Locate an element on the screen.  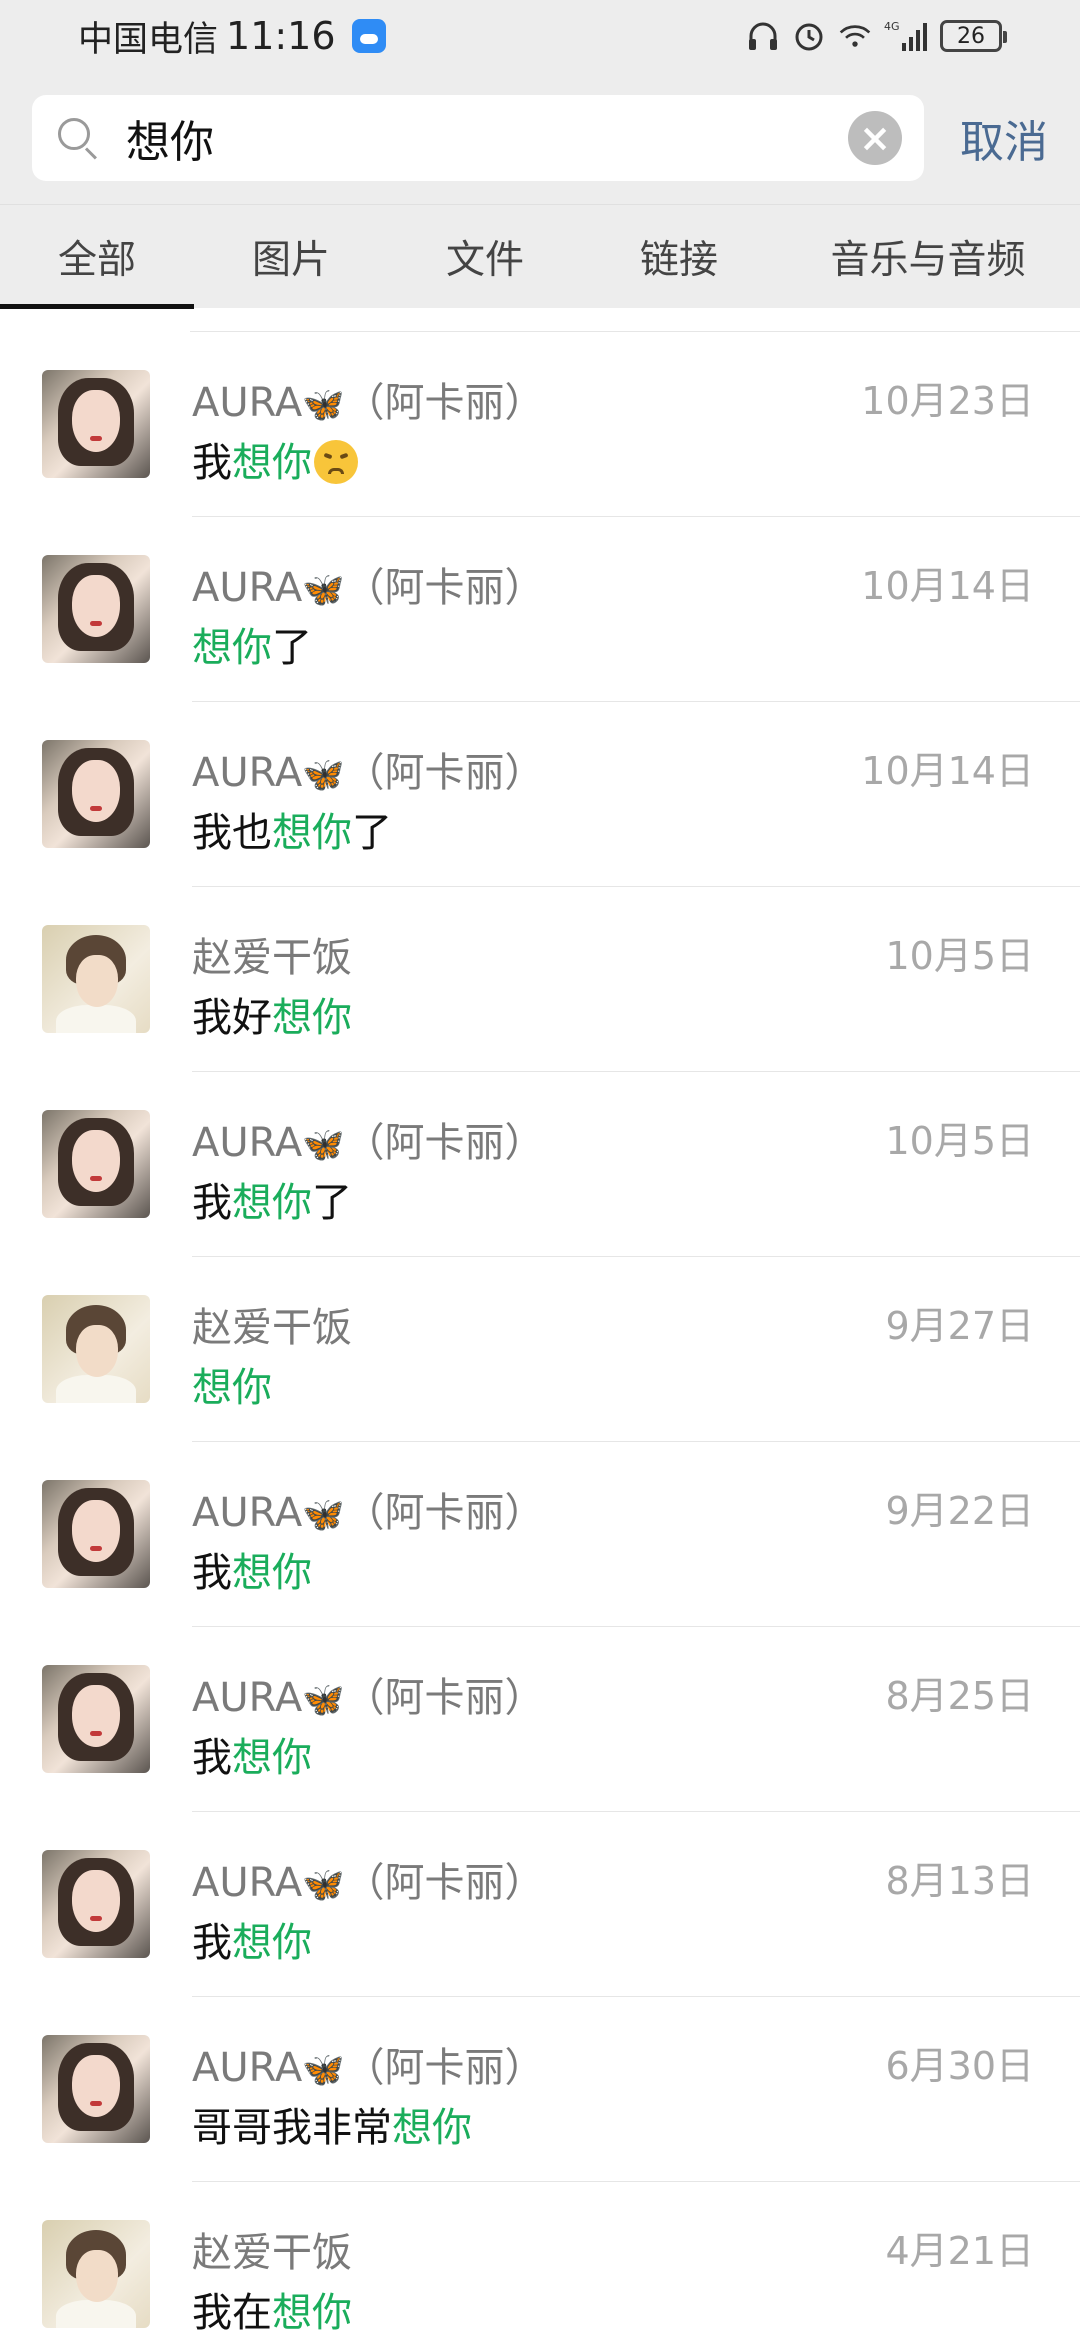
message-date: 9月27日 is located at coordinates (959, 1326).